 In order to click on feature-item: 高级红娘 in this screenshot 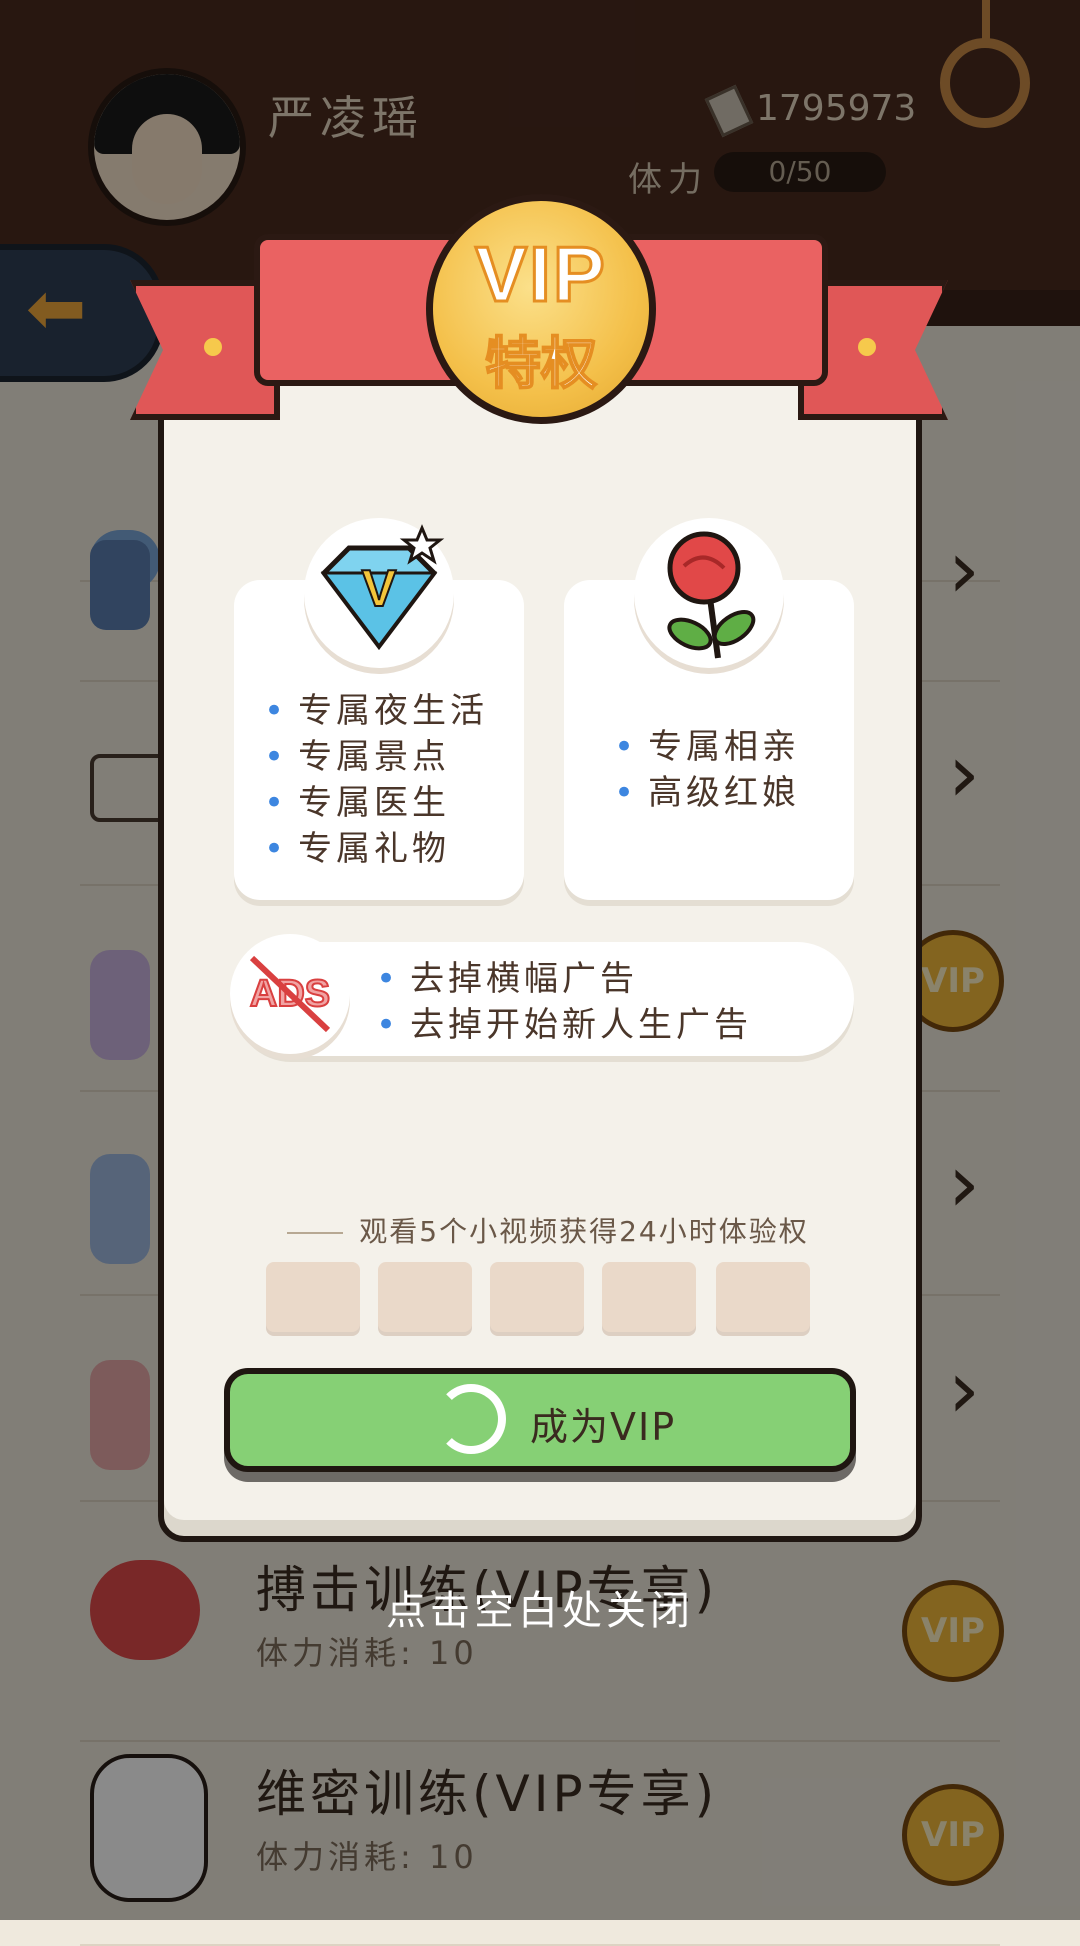, I will do `click(707, 793)`.